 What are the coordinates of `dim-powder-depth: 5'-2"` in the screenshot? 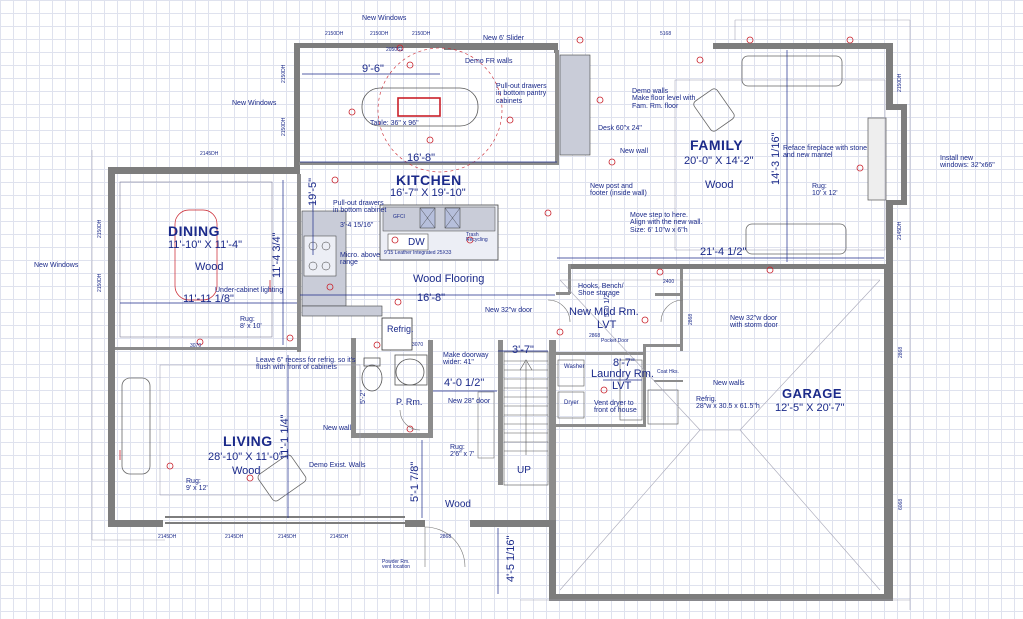 It's located at (363, 397).